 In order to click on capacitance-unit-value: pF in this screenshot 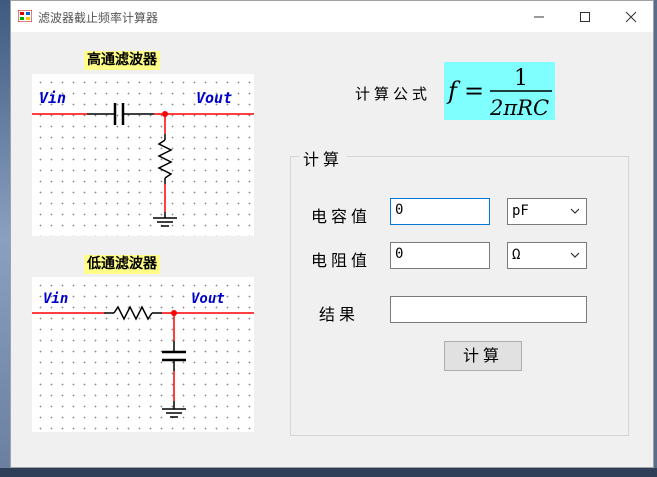, I will do `click(520, 211)`.